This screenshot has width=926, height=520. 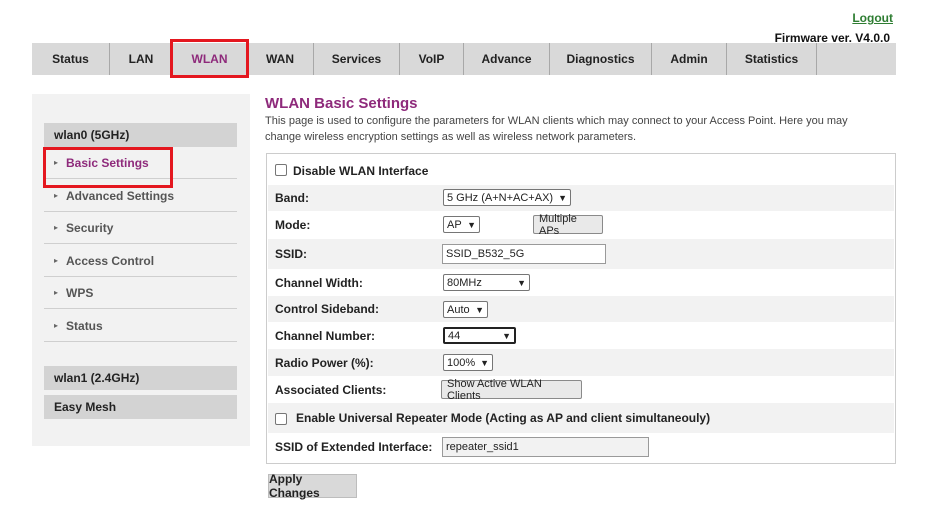 What do you see at coordinates (524, 254) in the screenshot?
I see `ssid-input: SSID_B532_5G` at bounding box center [524, 254].